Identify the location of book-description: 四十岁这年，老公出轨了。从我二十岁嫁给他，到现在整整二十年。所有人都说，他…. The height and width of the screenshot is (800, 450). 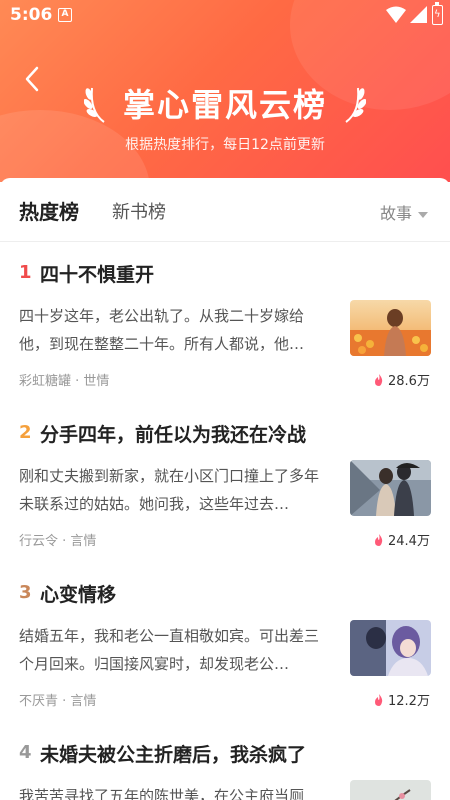
(162, 330).